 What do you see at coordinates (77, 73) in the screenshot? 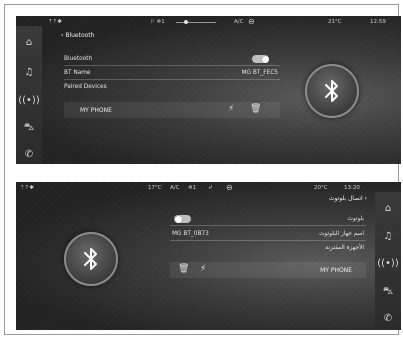
I see `bt-name-label: BT Name` at bounding box center [77, 73].